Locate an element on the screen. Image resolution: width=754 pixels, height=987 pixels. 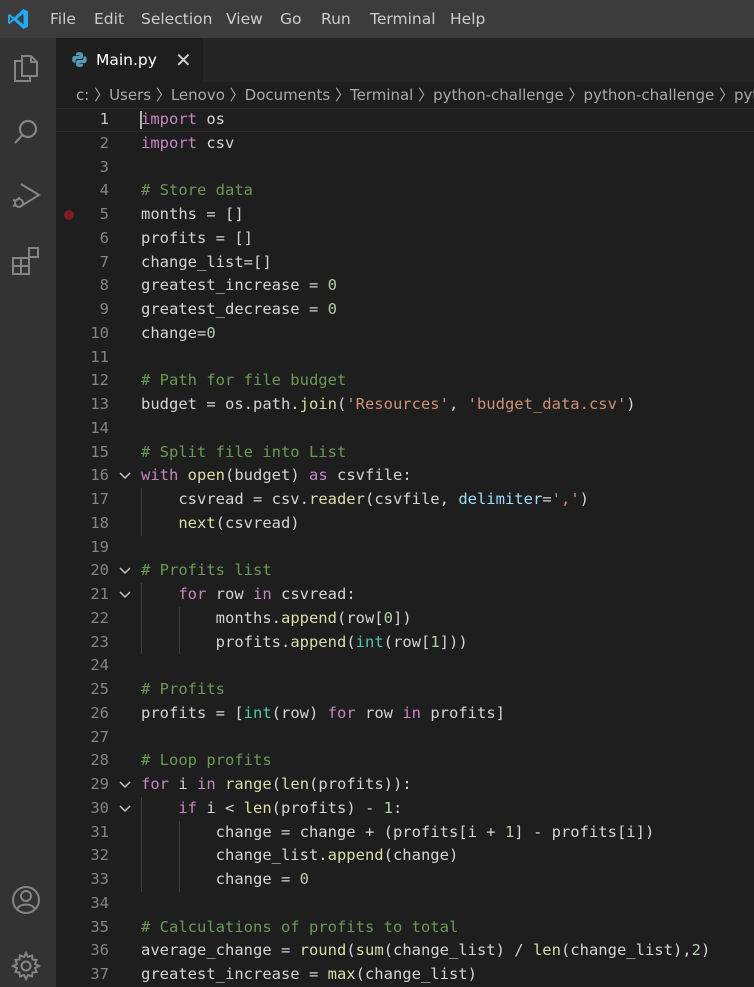
line-number: 2 is located at coordinates (104, 142).